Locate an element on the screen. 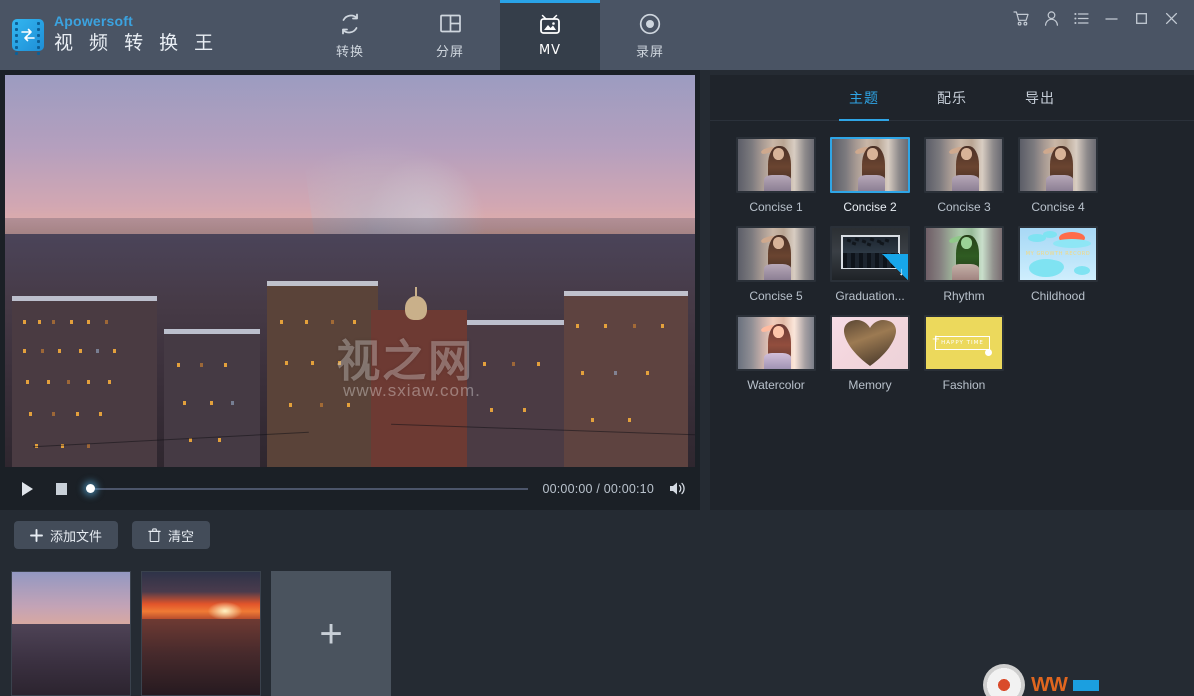 The width and height of the screenshot is (1194, 696). theme-thumbnail: MY GROWTH RECORD is located at coordinates (1058, 254).